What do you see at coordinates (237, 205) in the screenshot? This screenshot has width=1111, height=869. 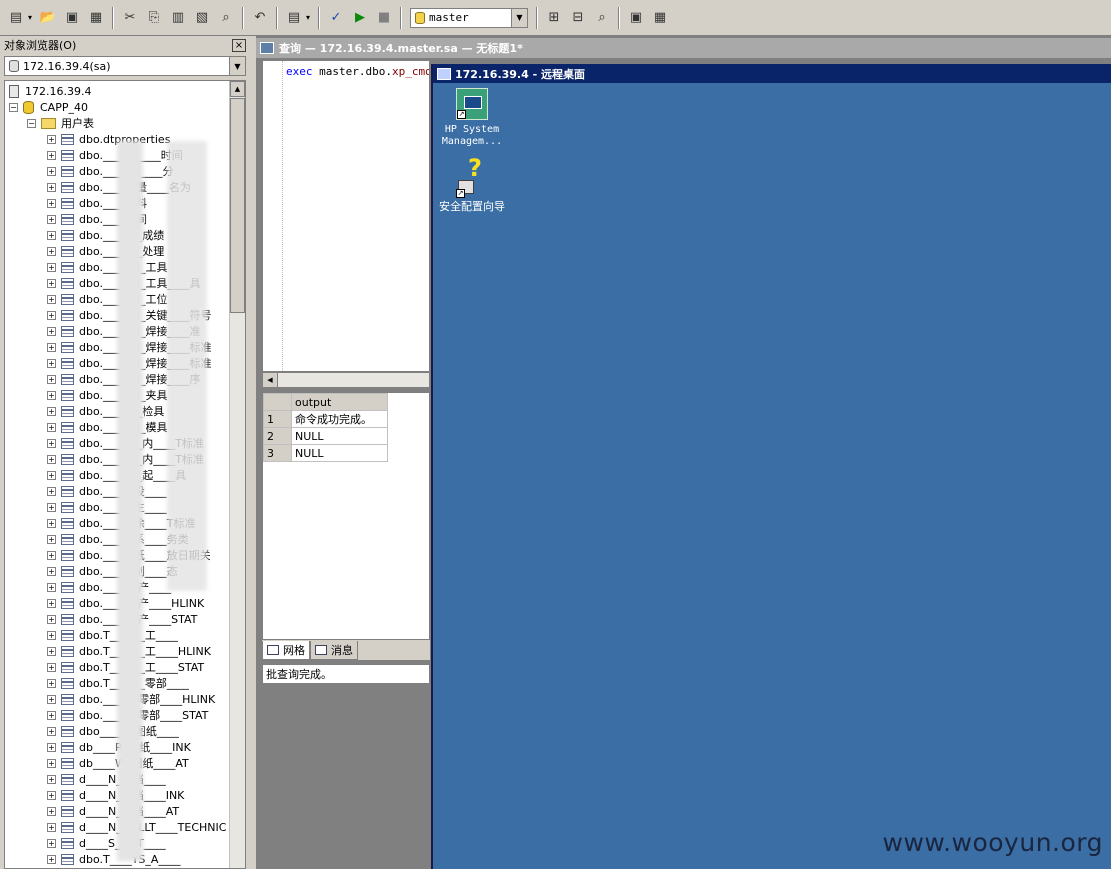 I see `scroll-thumb` at bounding box center [237, 205].